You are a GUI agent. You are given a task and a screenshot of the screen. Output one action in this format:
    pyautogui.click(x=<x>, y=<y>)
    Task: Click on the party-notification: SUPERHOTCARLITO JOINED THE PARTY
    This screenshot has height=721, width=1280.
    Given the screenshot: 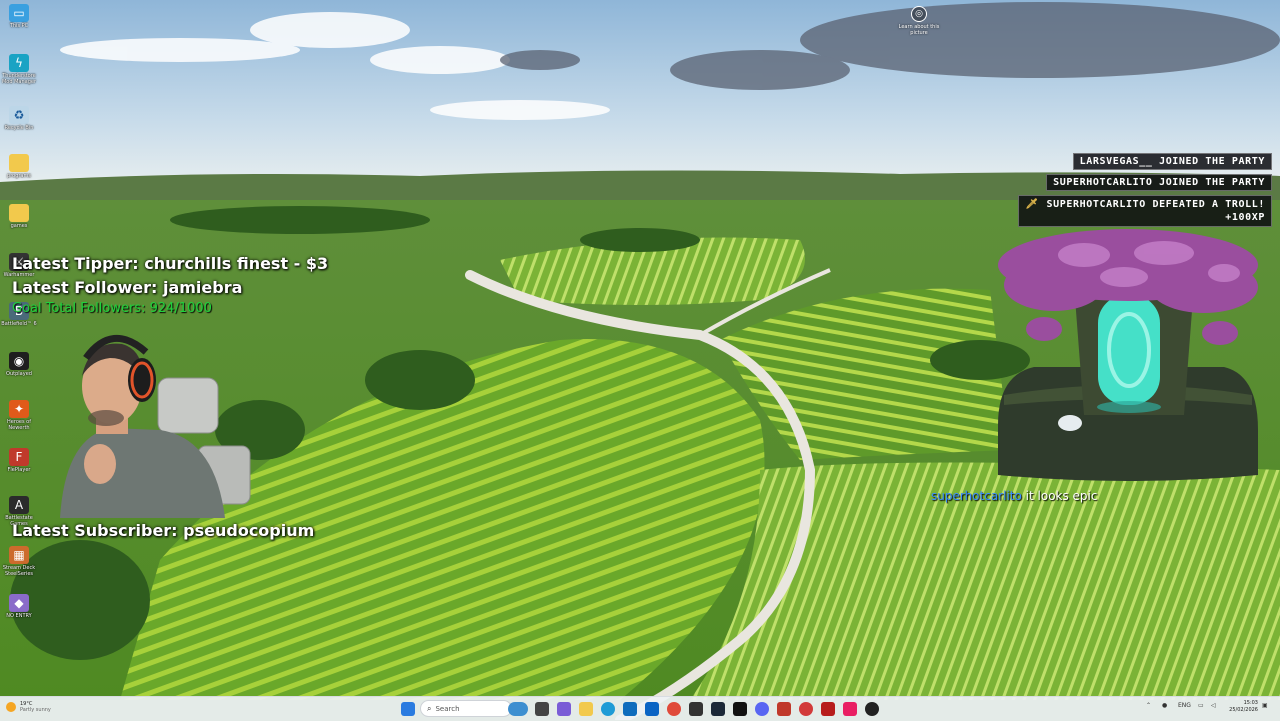 What is the action you would take?
    pyautogui.click(x=1159, y=182)
    